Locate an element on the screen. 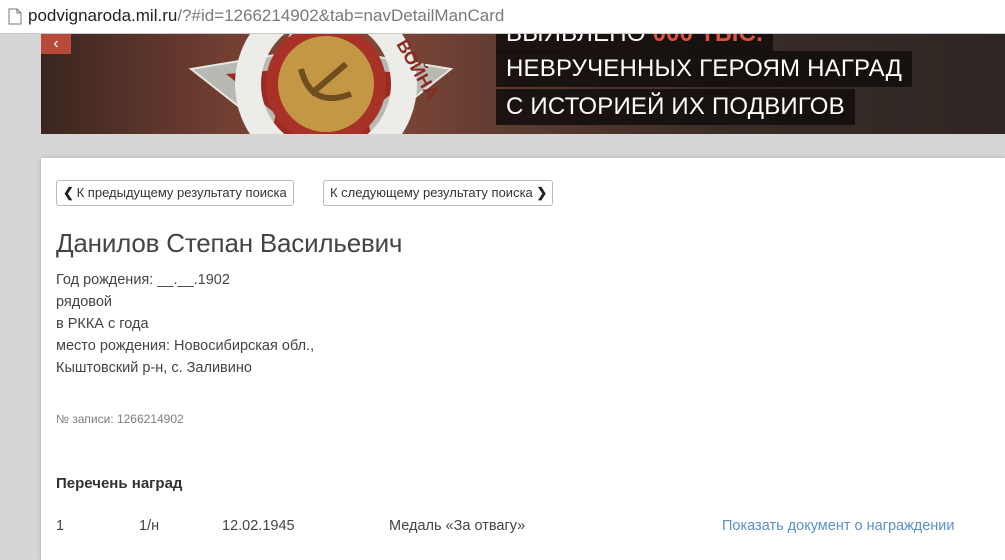 Image resolution: width=1005 pixels, height=560 pixels. award-order-number: 1/н is located at coordinates (149, 526).